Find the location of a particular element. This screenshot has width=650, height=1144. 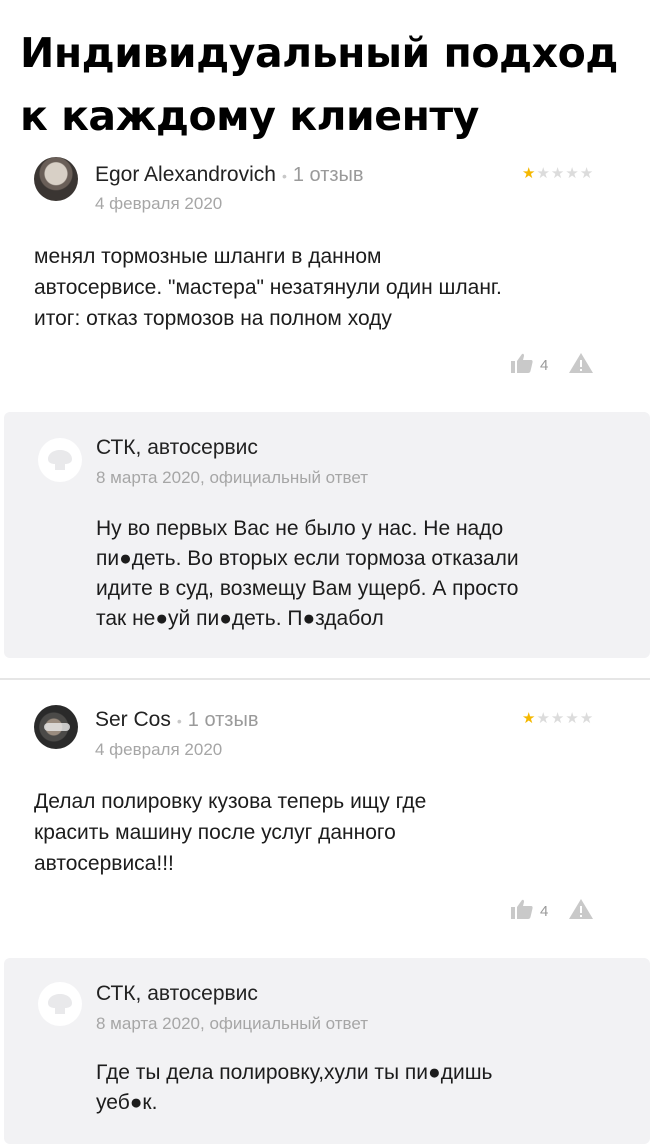

review-header: Ser Cos • 1 отзыв is located at coordinates (176, 721).